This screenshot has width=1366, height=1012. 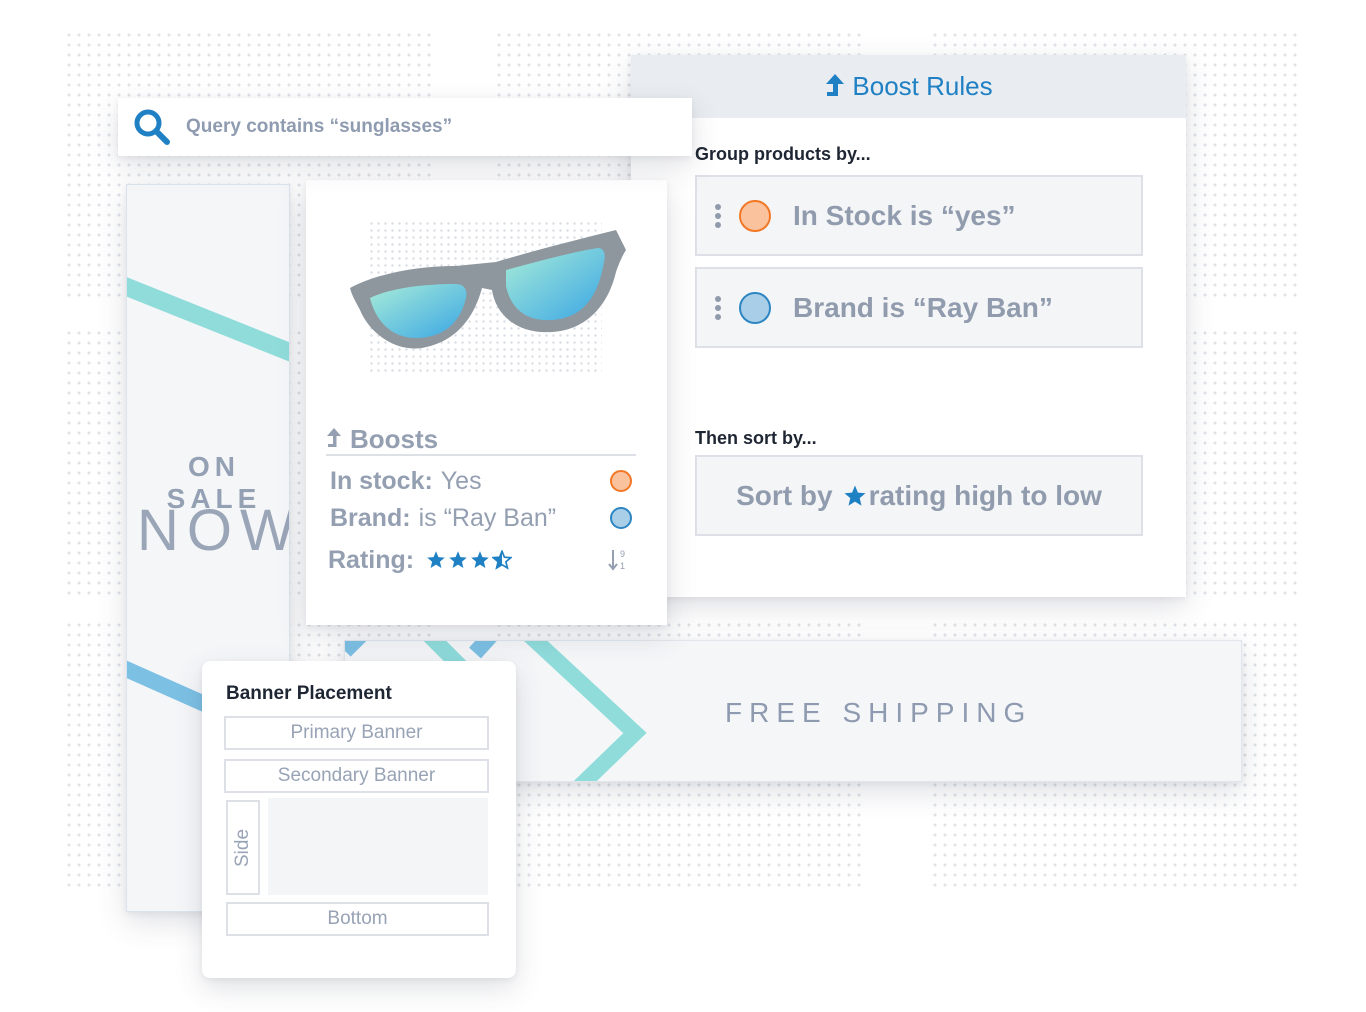 I want to click on boosts-title-text: Boosts, so click(x=394, y=438).